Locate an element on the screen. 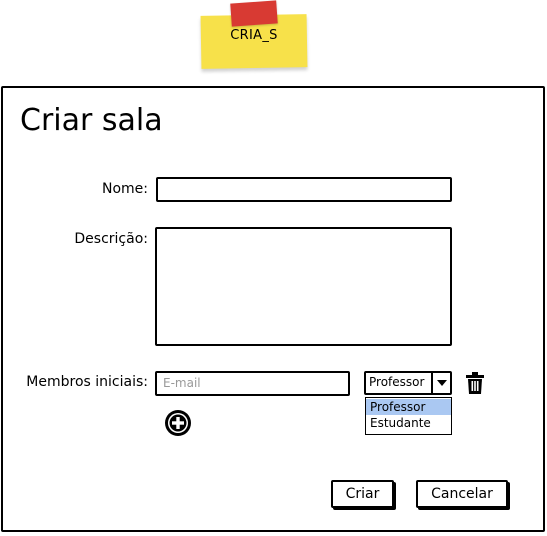 The image size is (547, 536). role-option-estudante: Estudante is located at coordinates (408, 423).